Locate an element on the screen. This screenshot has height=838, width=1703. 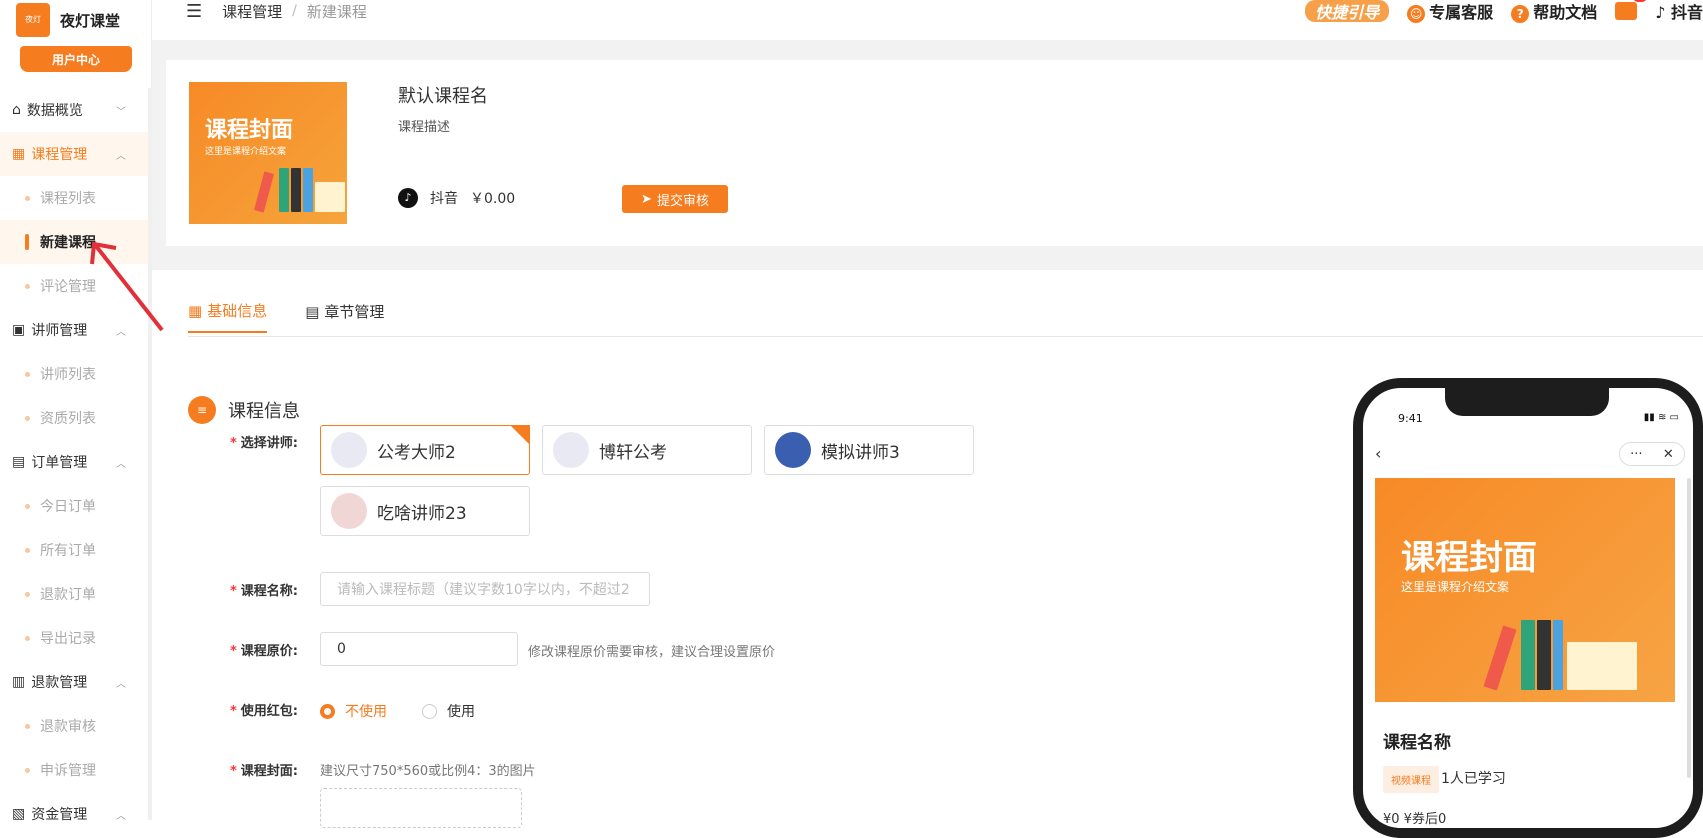
help-link: ? 帮助文档 is located at coordinates (1554, 11).